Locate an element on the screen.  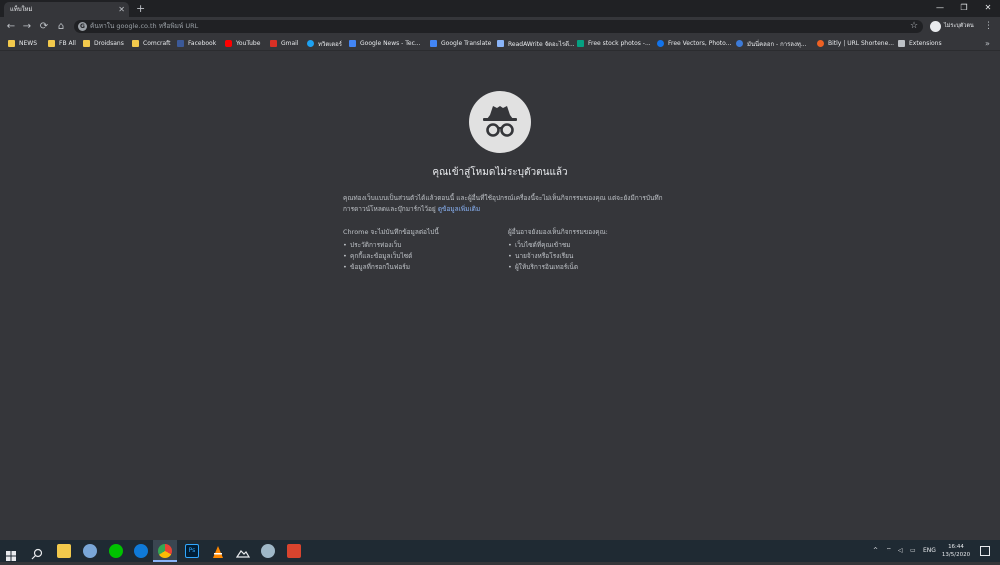
gmail-icon is located at coordinates (273, 43).